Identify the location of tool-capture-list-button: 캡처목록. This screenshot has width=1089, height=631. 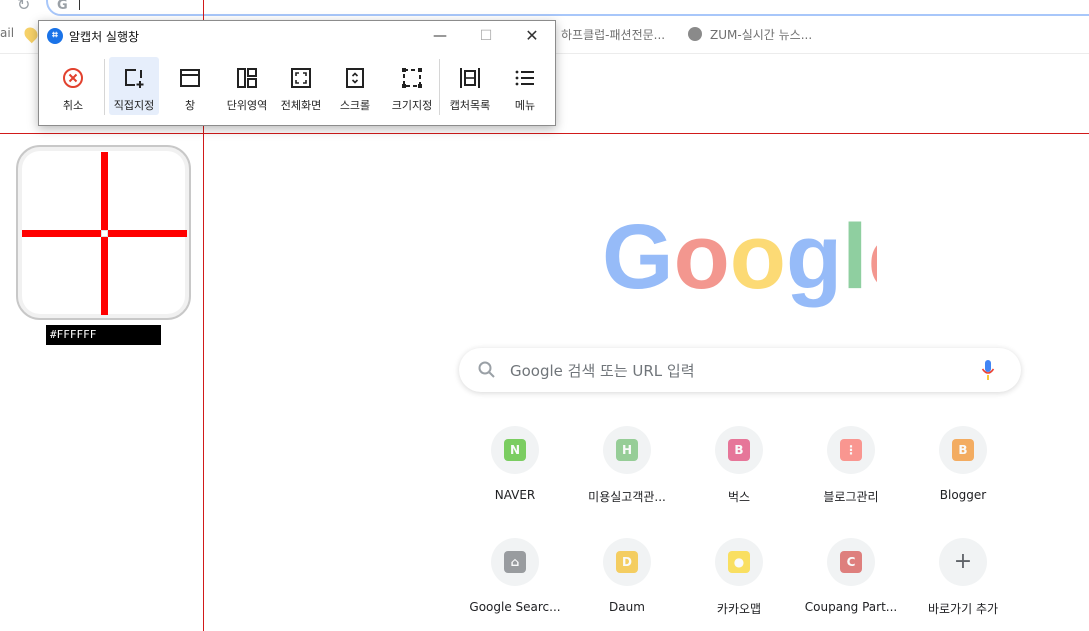
(470, 86).